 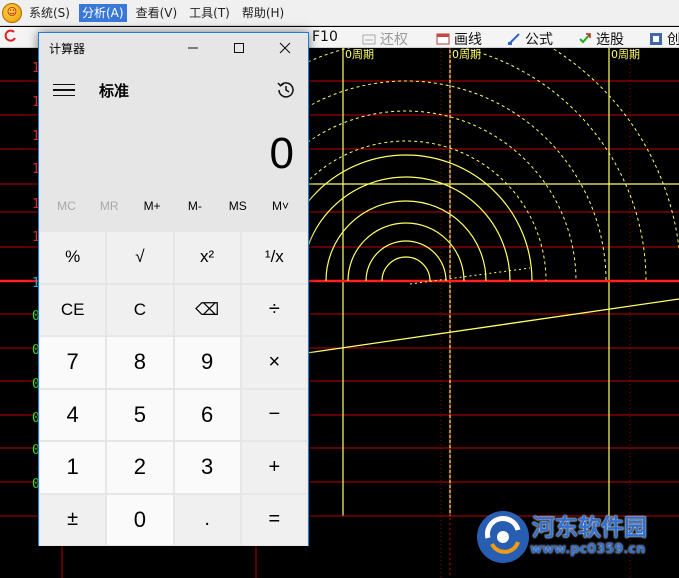 I want to click on negate-key: ±, so click(x=73, y=519).